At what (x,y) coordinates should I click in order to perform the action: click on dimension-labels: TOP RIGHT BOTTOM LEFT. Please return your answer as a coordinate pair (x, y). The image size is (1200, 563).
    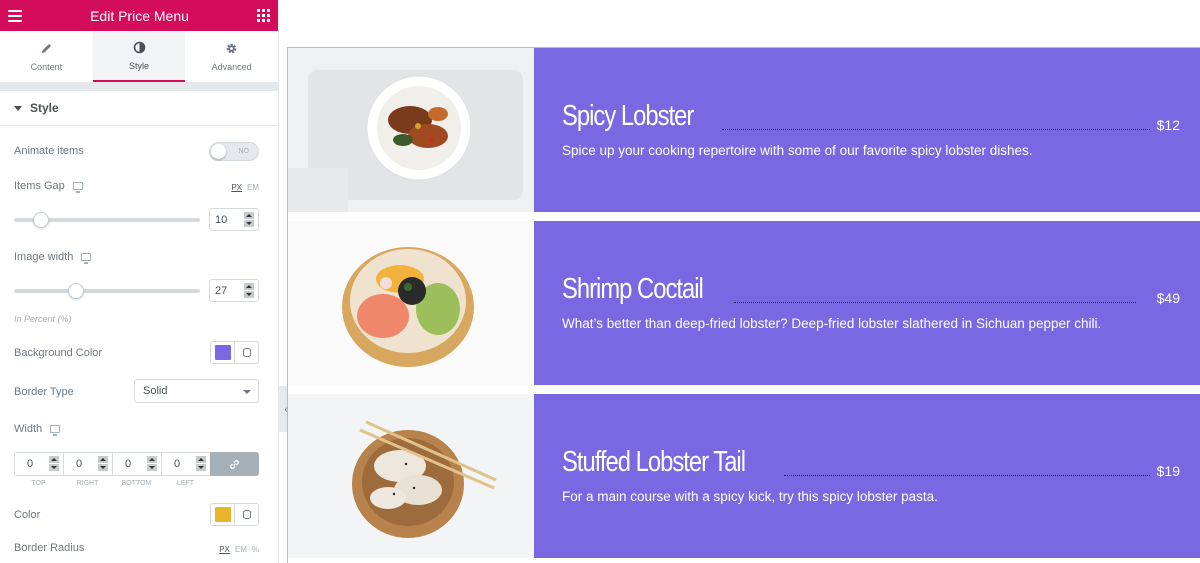
    Looking at the image, I should click on (112, 483).